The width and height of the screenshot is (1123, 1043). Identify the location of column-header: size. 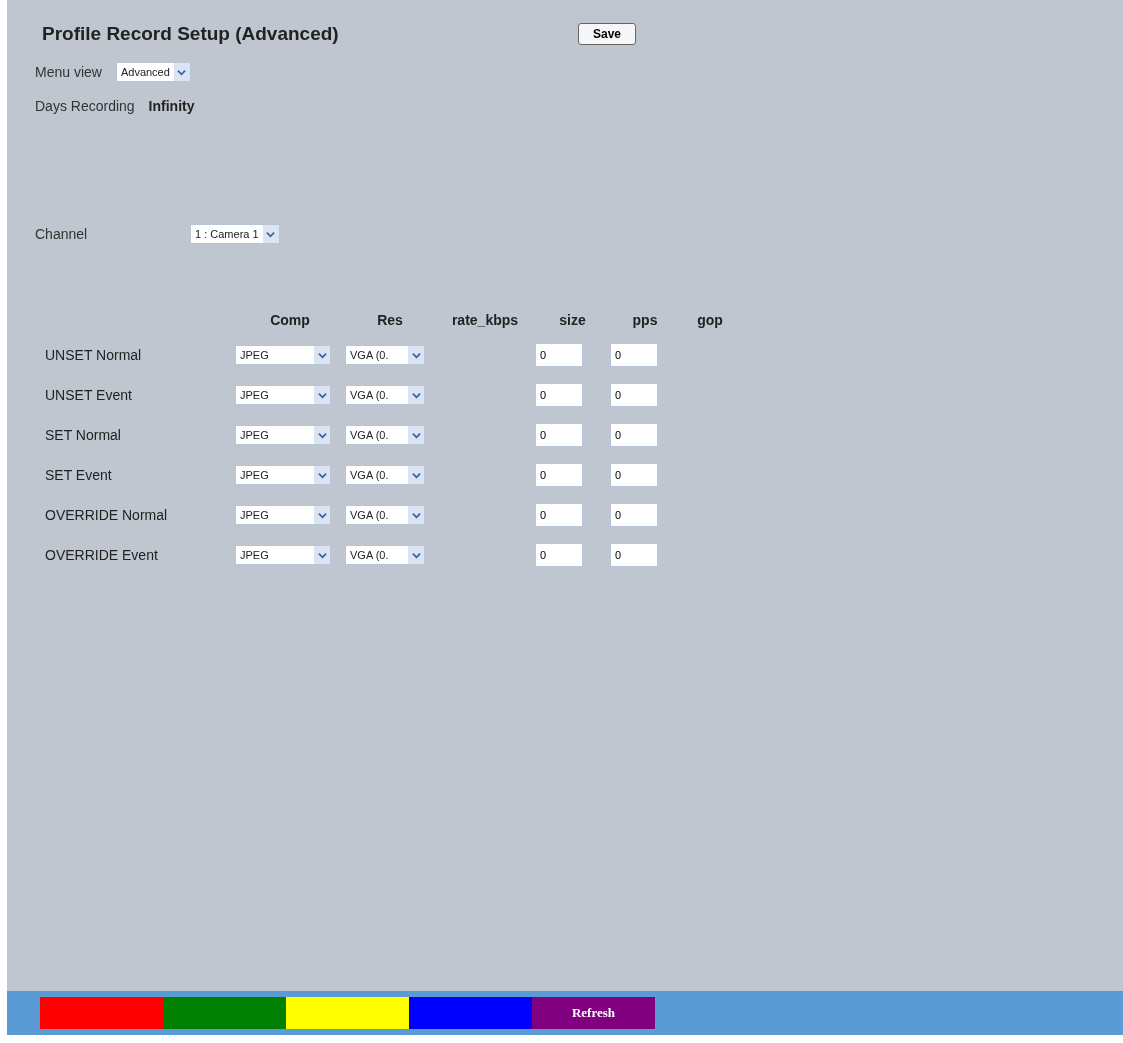
(572, 320).